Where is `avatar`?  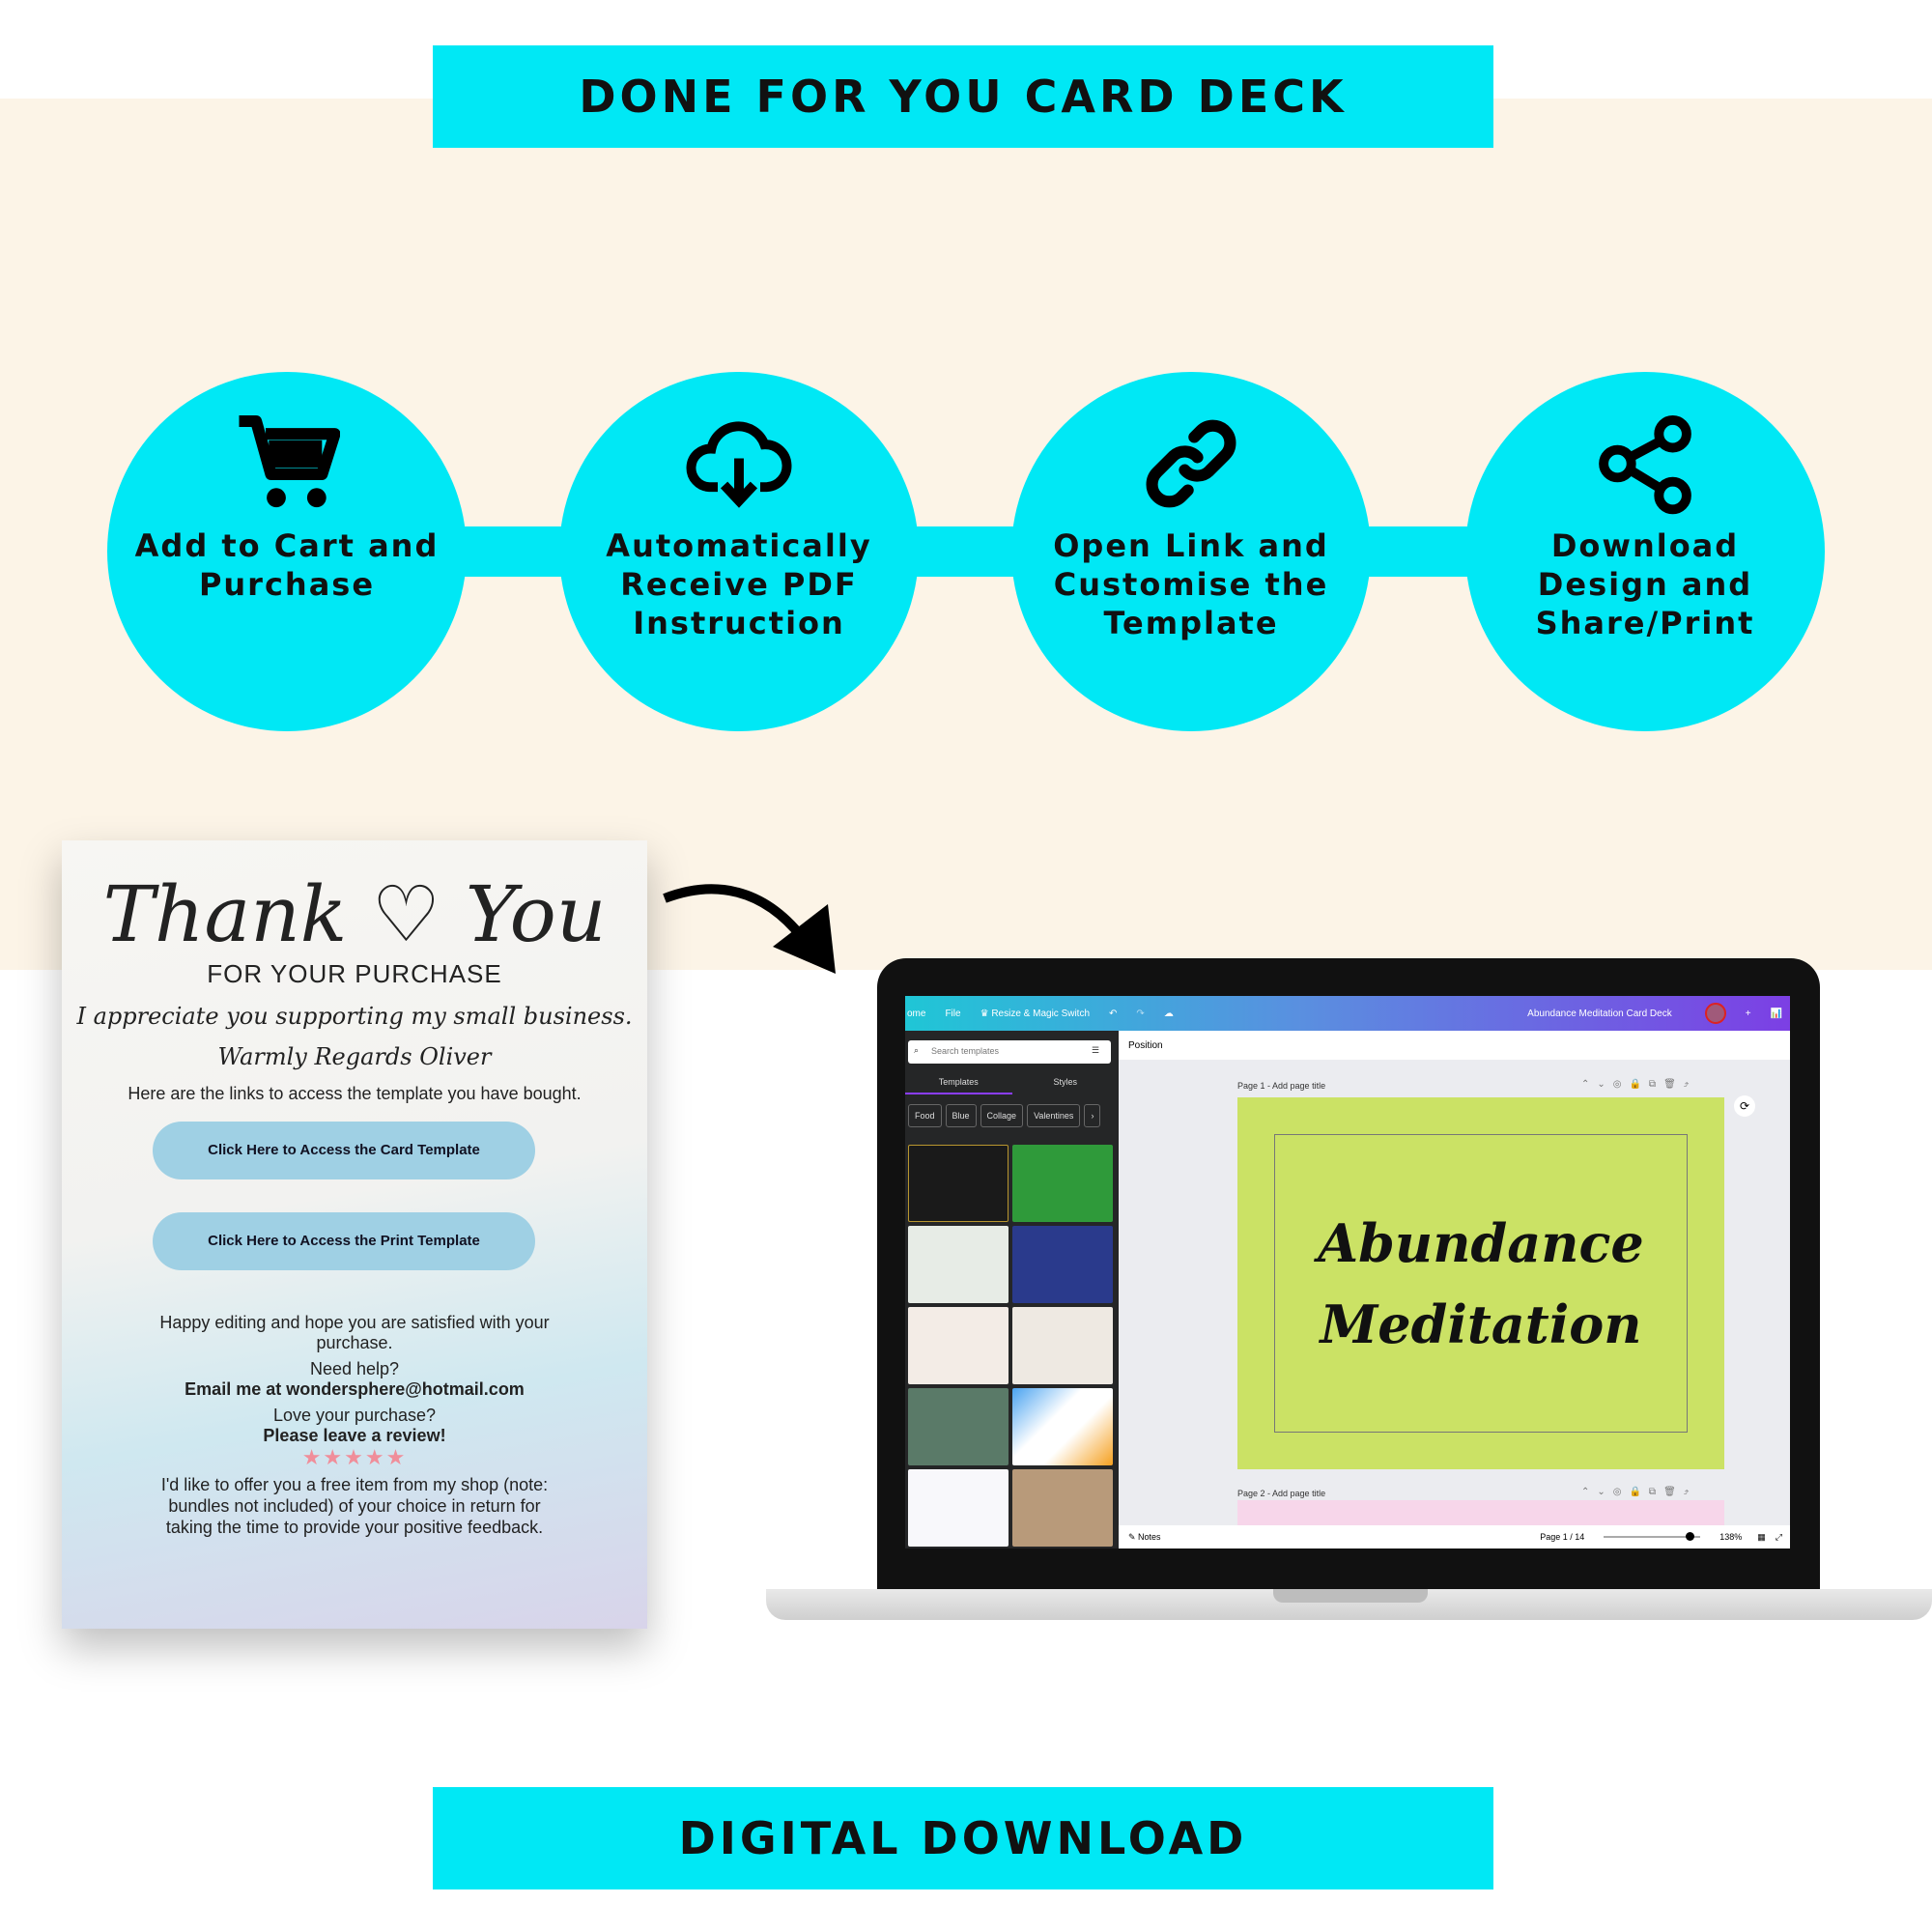
avatar is located at coordinates (1715, 1013).